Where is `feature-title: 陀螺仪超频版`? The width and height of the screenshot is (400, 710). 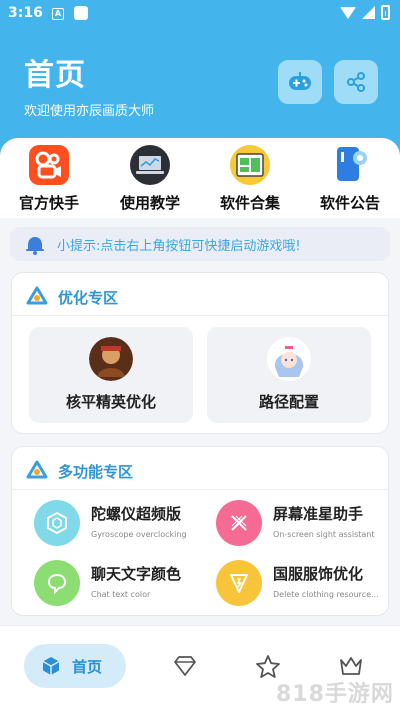
feature-title: 陀螺仪超频版 is located at coordinates (136, 514).